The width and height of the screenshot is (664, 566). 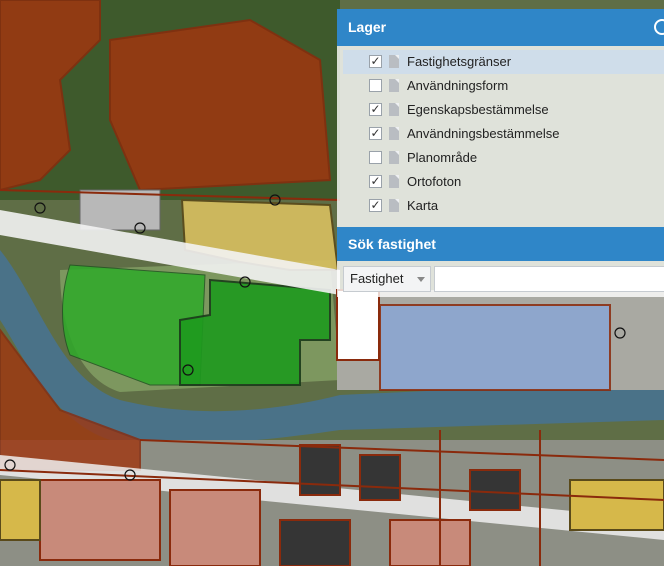 What do you see at coordinates (500, 244) in the screenshot?
I see `search-header: Sök fastighet` at bounding box center [500, 244].